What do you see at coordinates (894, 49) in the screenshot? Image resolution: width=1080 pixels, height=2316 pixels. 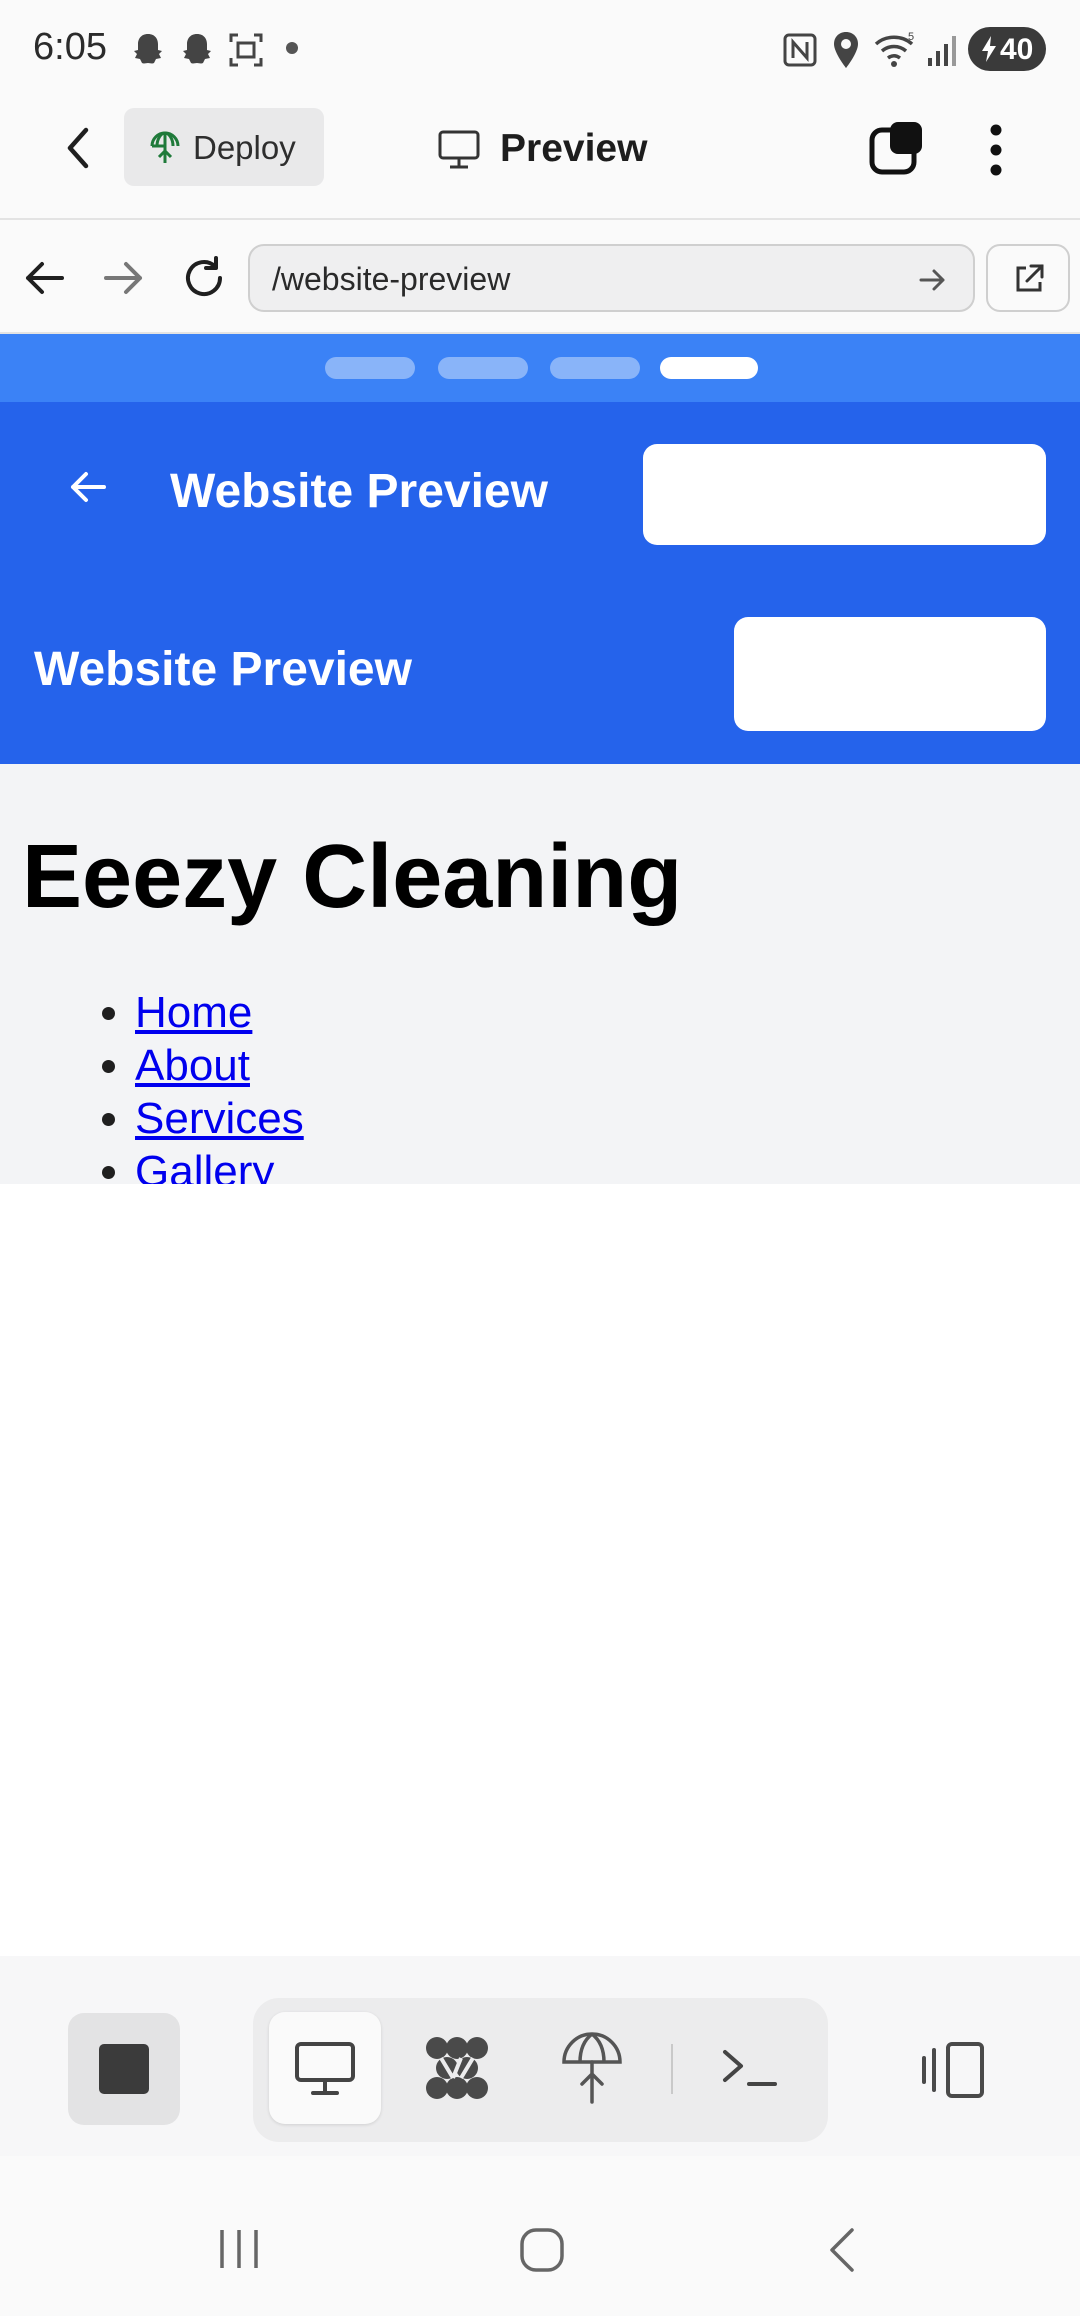 I see `wifi-icon: 5` at bounding box center [894, 49].